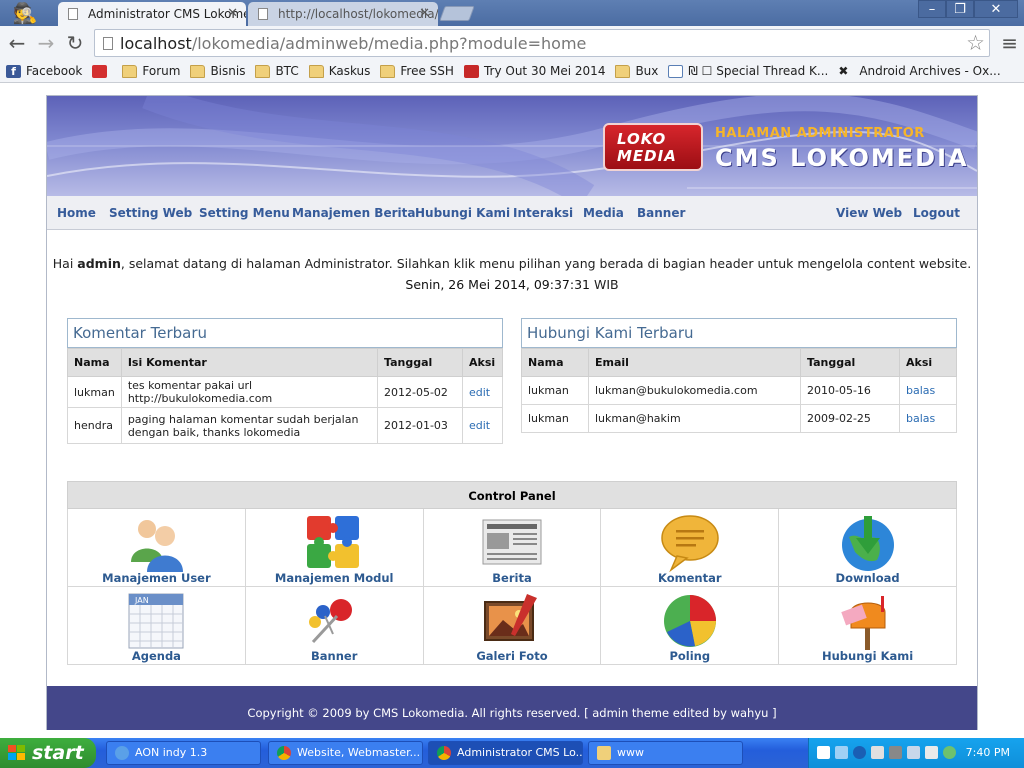  Describe the element at coordinates (690, 656) in the screenshot. I see `cp-label: Poling` at that location.